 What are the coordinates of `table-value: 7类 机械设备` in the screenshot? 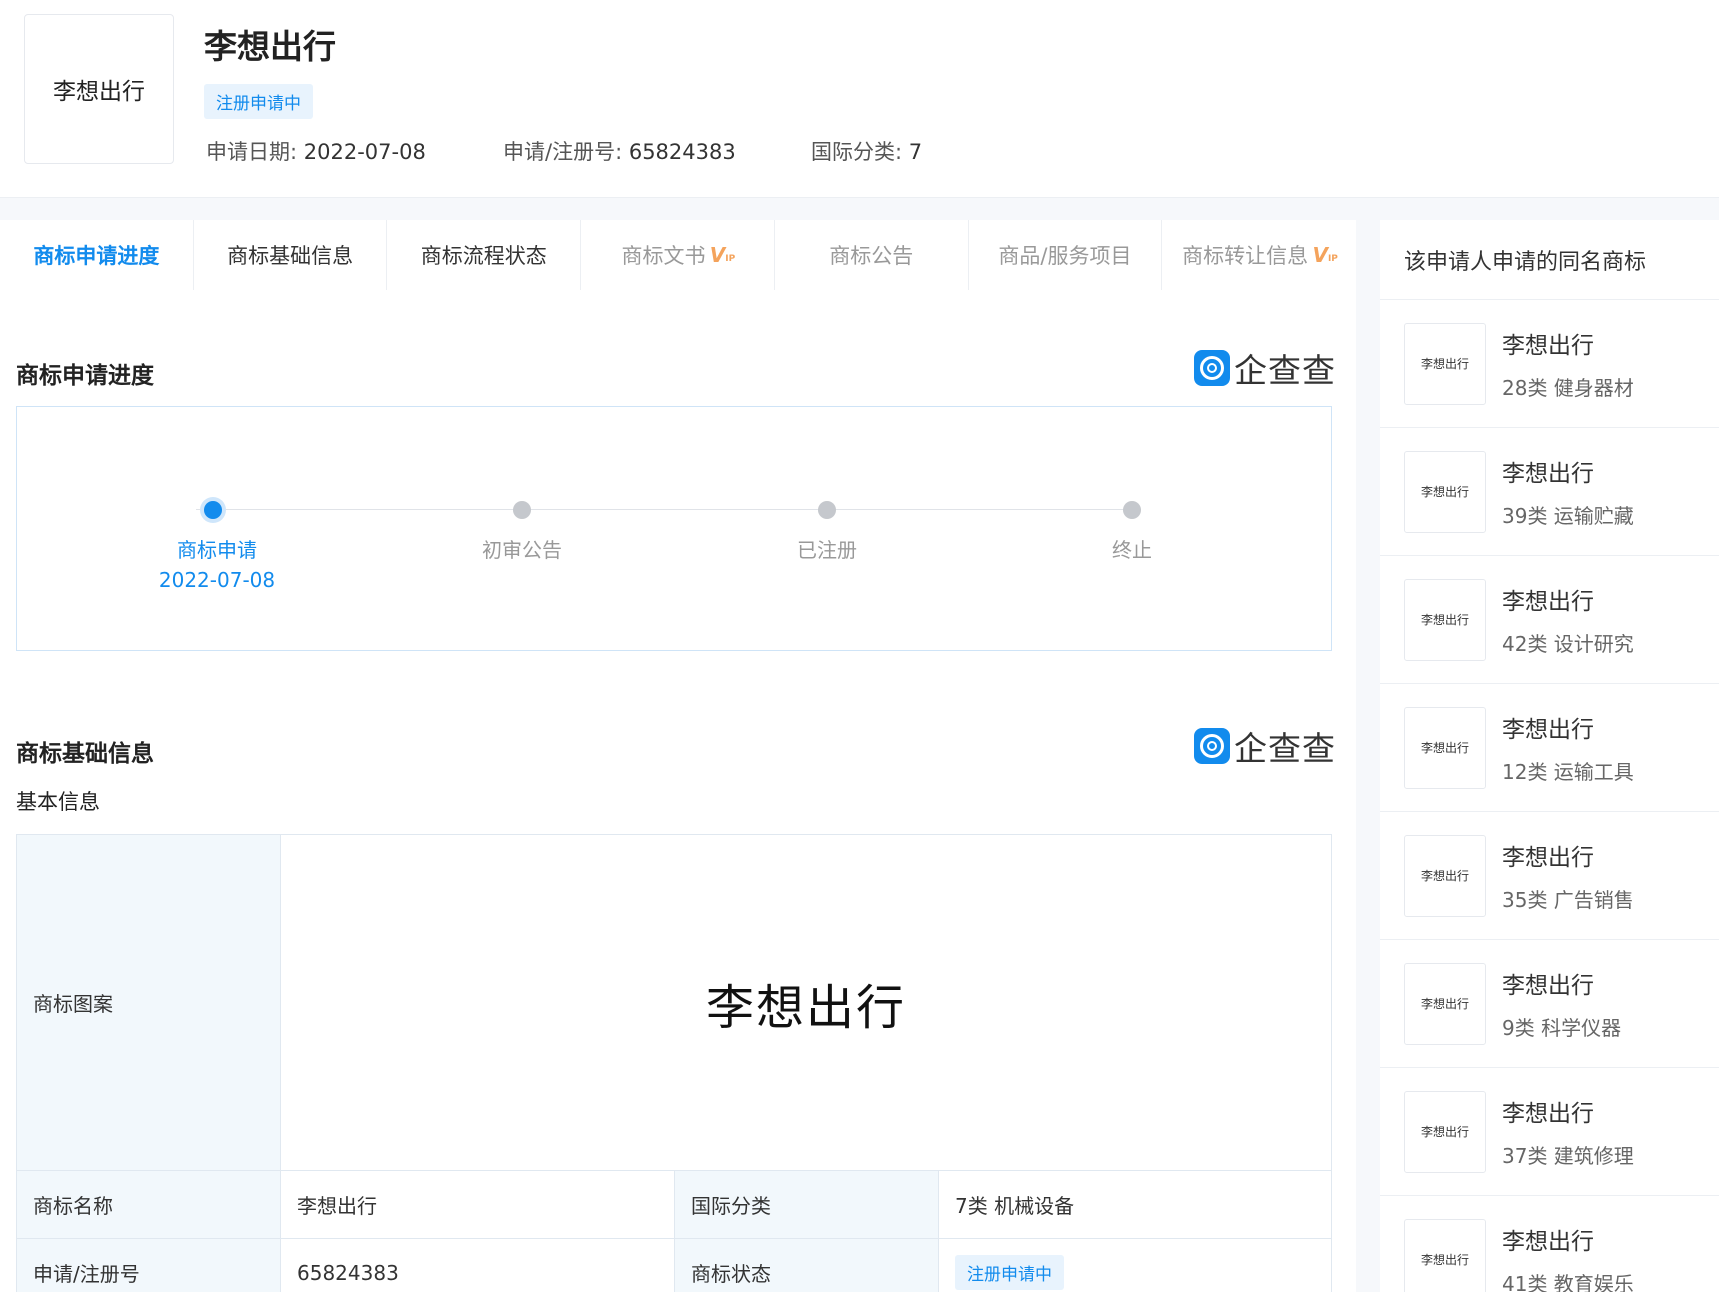 It's located at (1135, 1204).